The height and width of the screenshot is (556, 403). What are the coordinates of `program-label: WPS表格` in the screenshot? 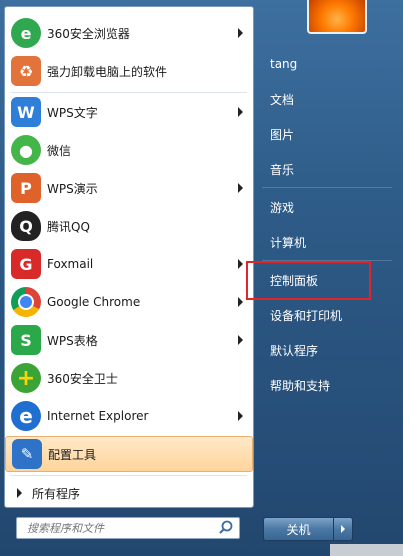 It's located at (72, 340).